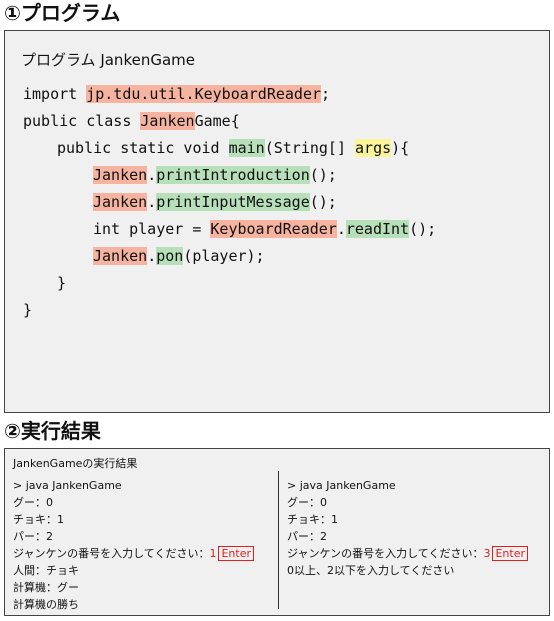  I want to click on highlighted-token: readInt, so click(377, 229).